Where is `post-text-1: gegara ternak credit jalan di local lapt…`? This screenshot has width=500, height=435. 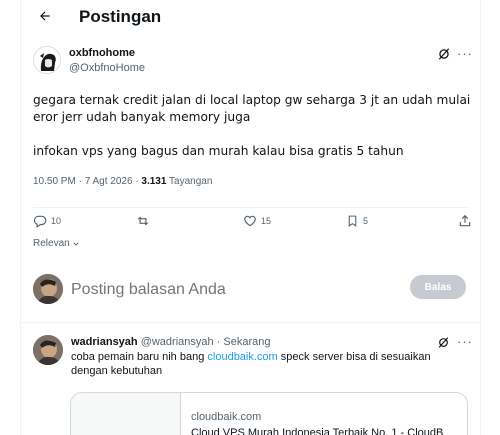 post-text-1: gegara ternak credit jalan di local lapt… is located at coordinates (252, 108).